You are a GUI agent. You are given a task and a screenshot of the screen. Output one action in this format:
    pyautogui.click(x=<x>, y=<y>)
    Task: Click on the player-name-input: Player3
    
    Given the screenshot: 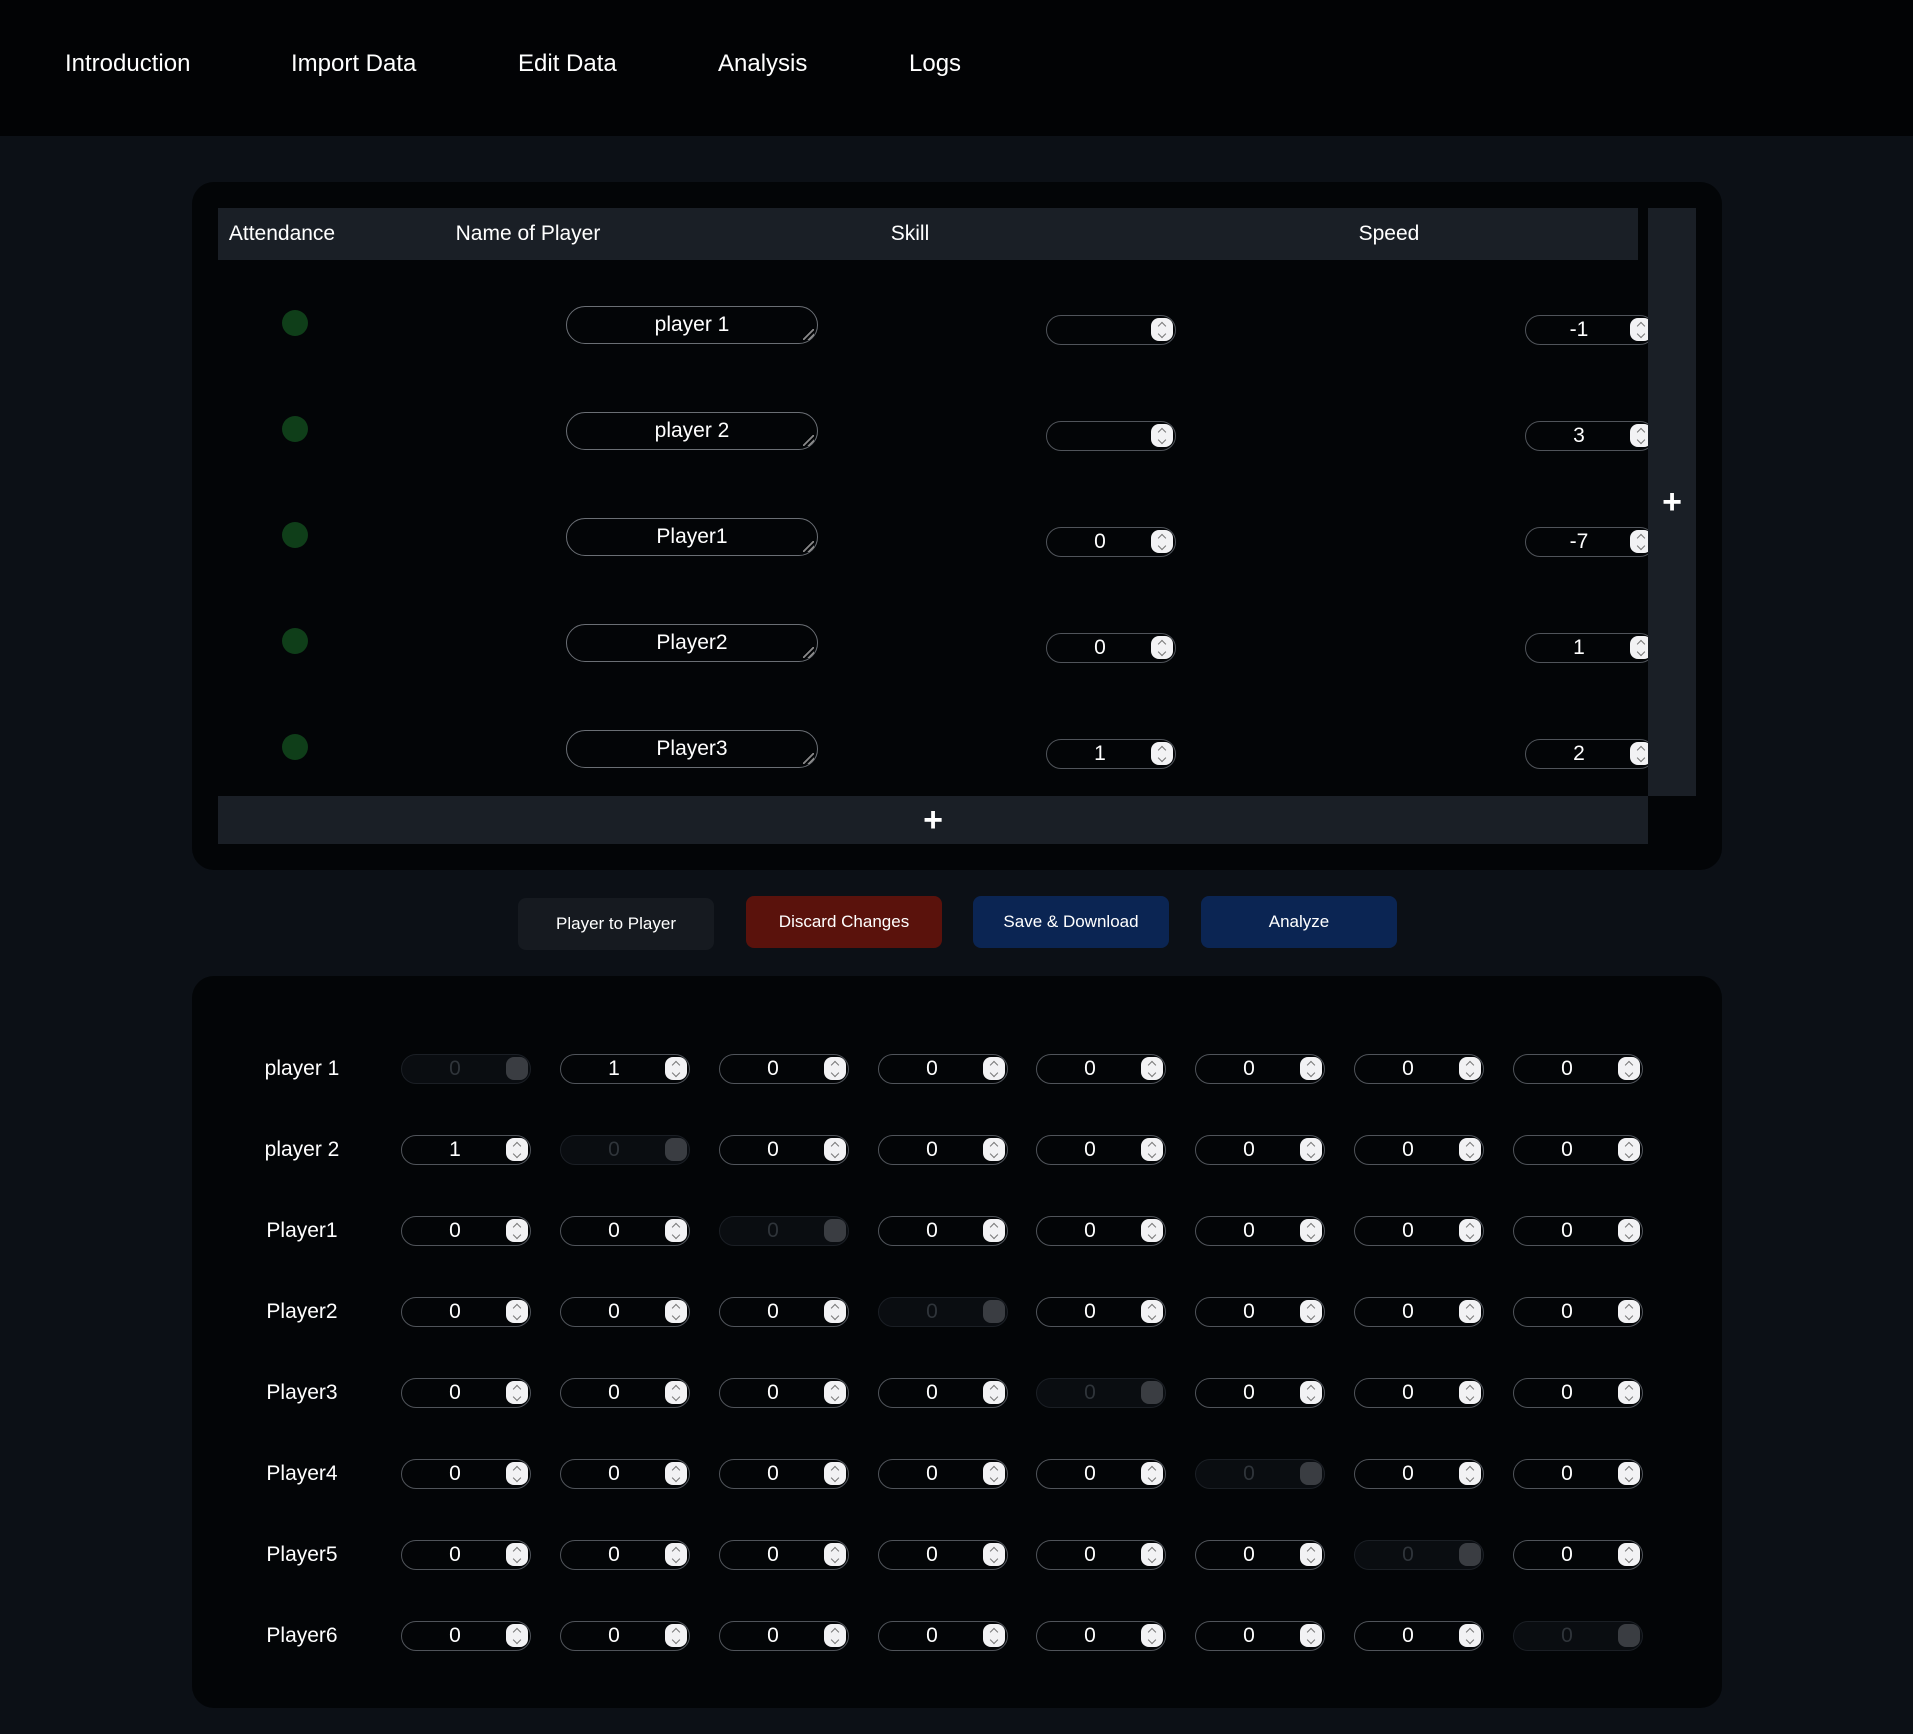 What is the action you would take?
    pyautogui.click(x=692, y=749)
    